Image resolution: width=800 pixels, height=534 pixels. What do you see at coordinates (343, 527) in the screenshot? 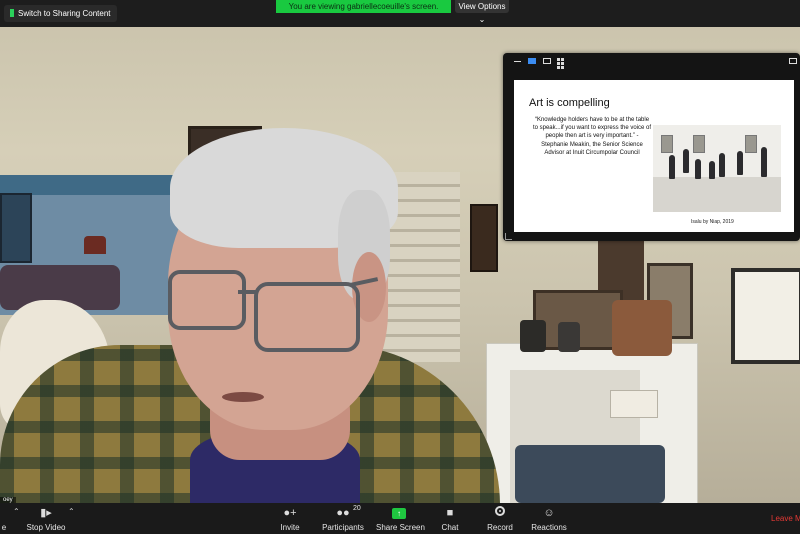
I see `participants-label: Participants` at bounding box center [343, 527].